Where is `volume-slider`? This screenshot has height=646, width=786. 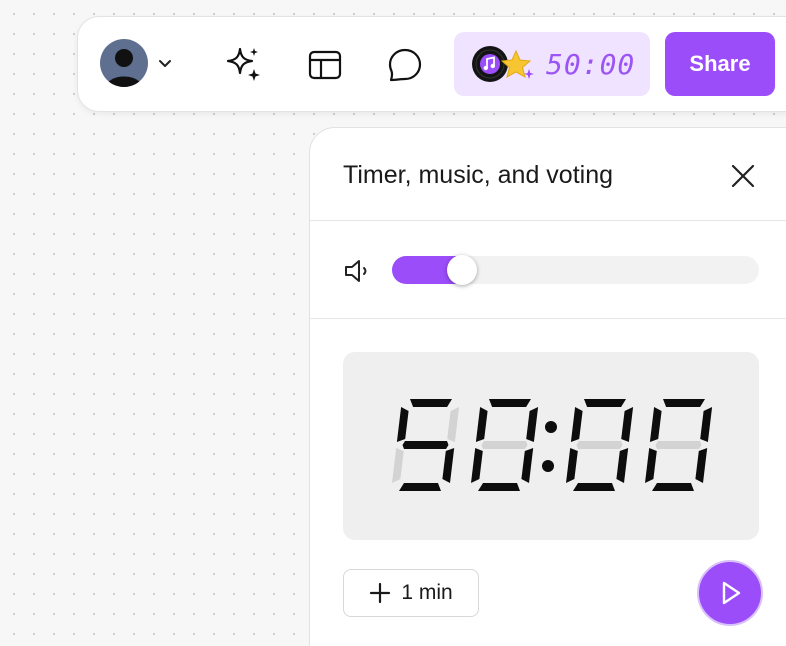 volume-slider is located at coordinates (575, 270).